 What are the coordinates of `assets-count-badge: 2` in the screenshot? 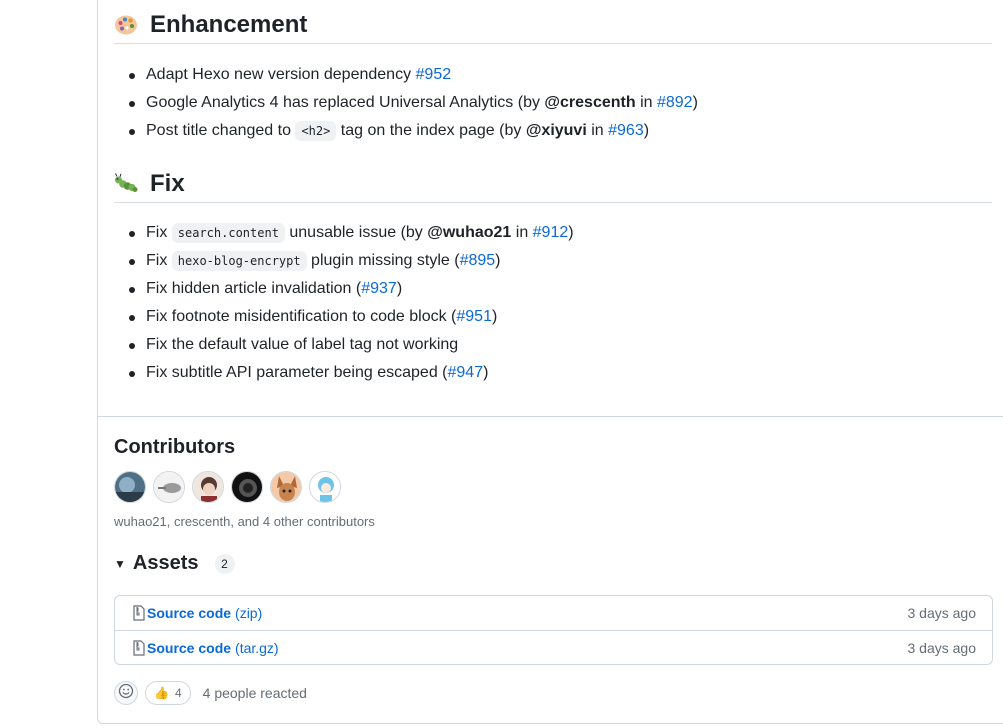 It's located at (224, 563).